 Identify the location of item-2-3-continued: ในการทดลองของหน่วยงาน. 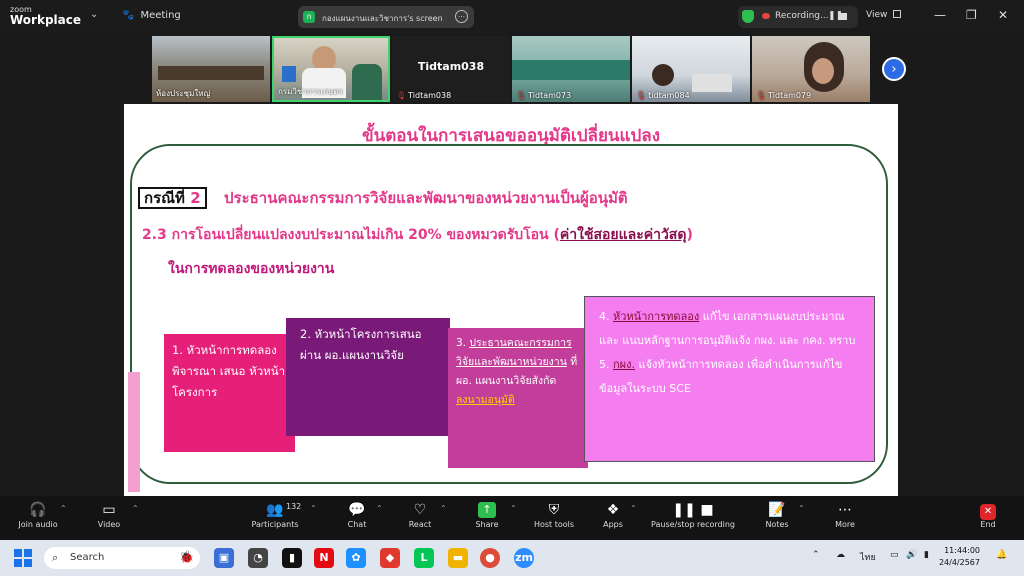
(251, 269).